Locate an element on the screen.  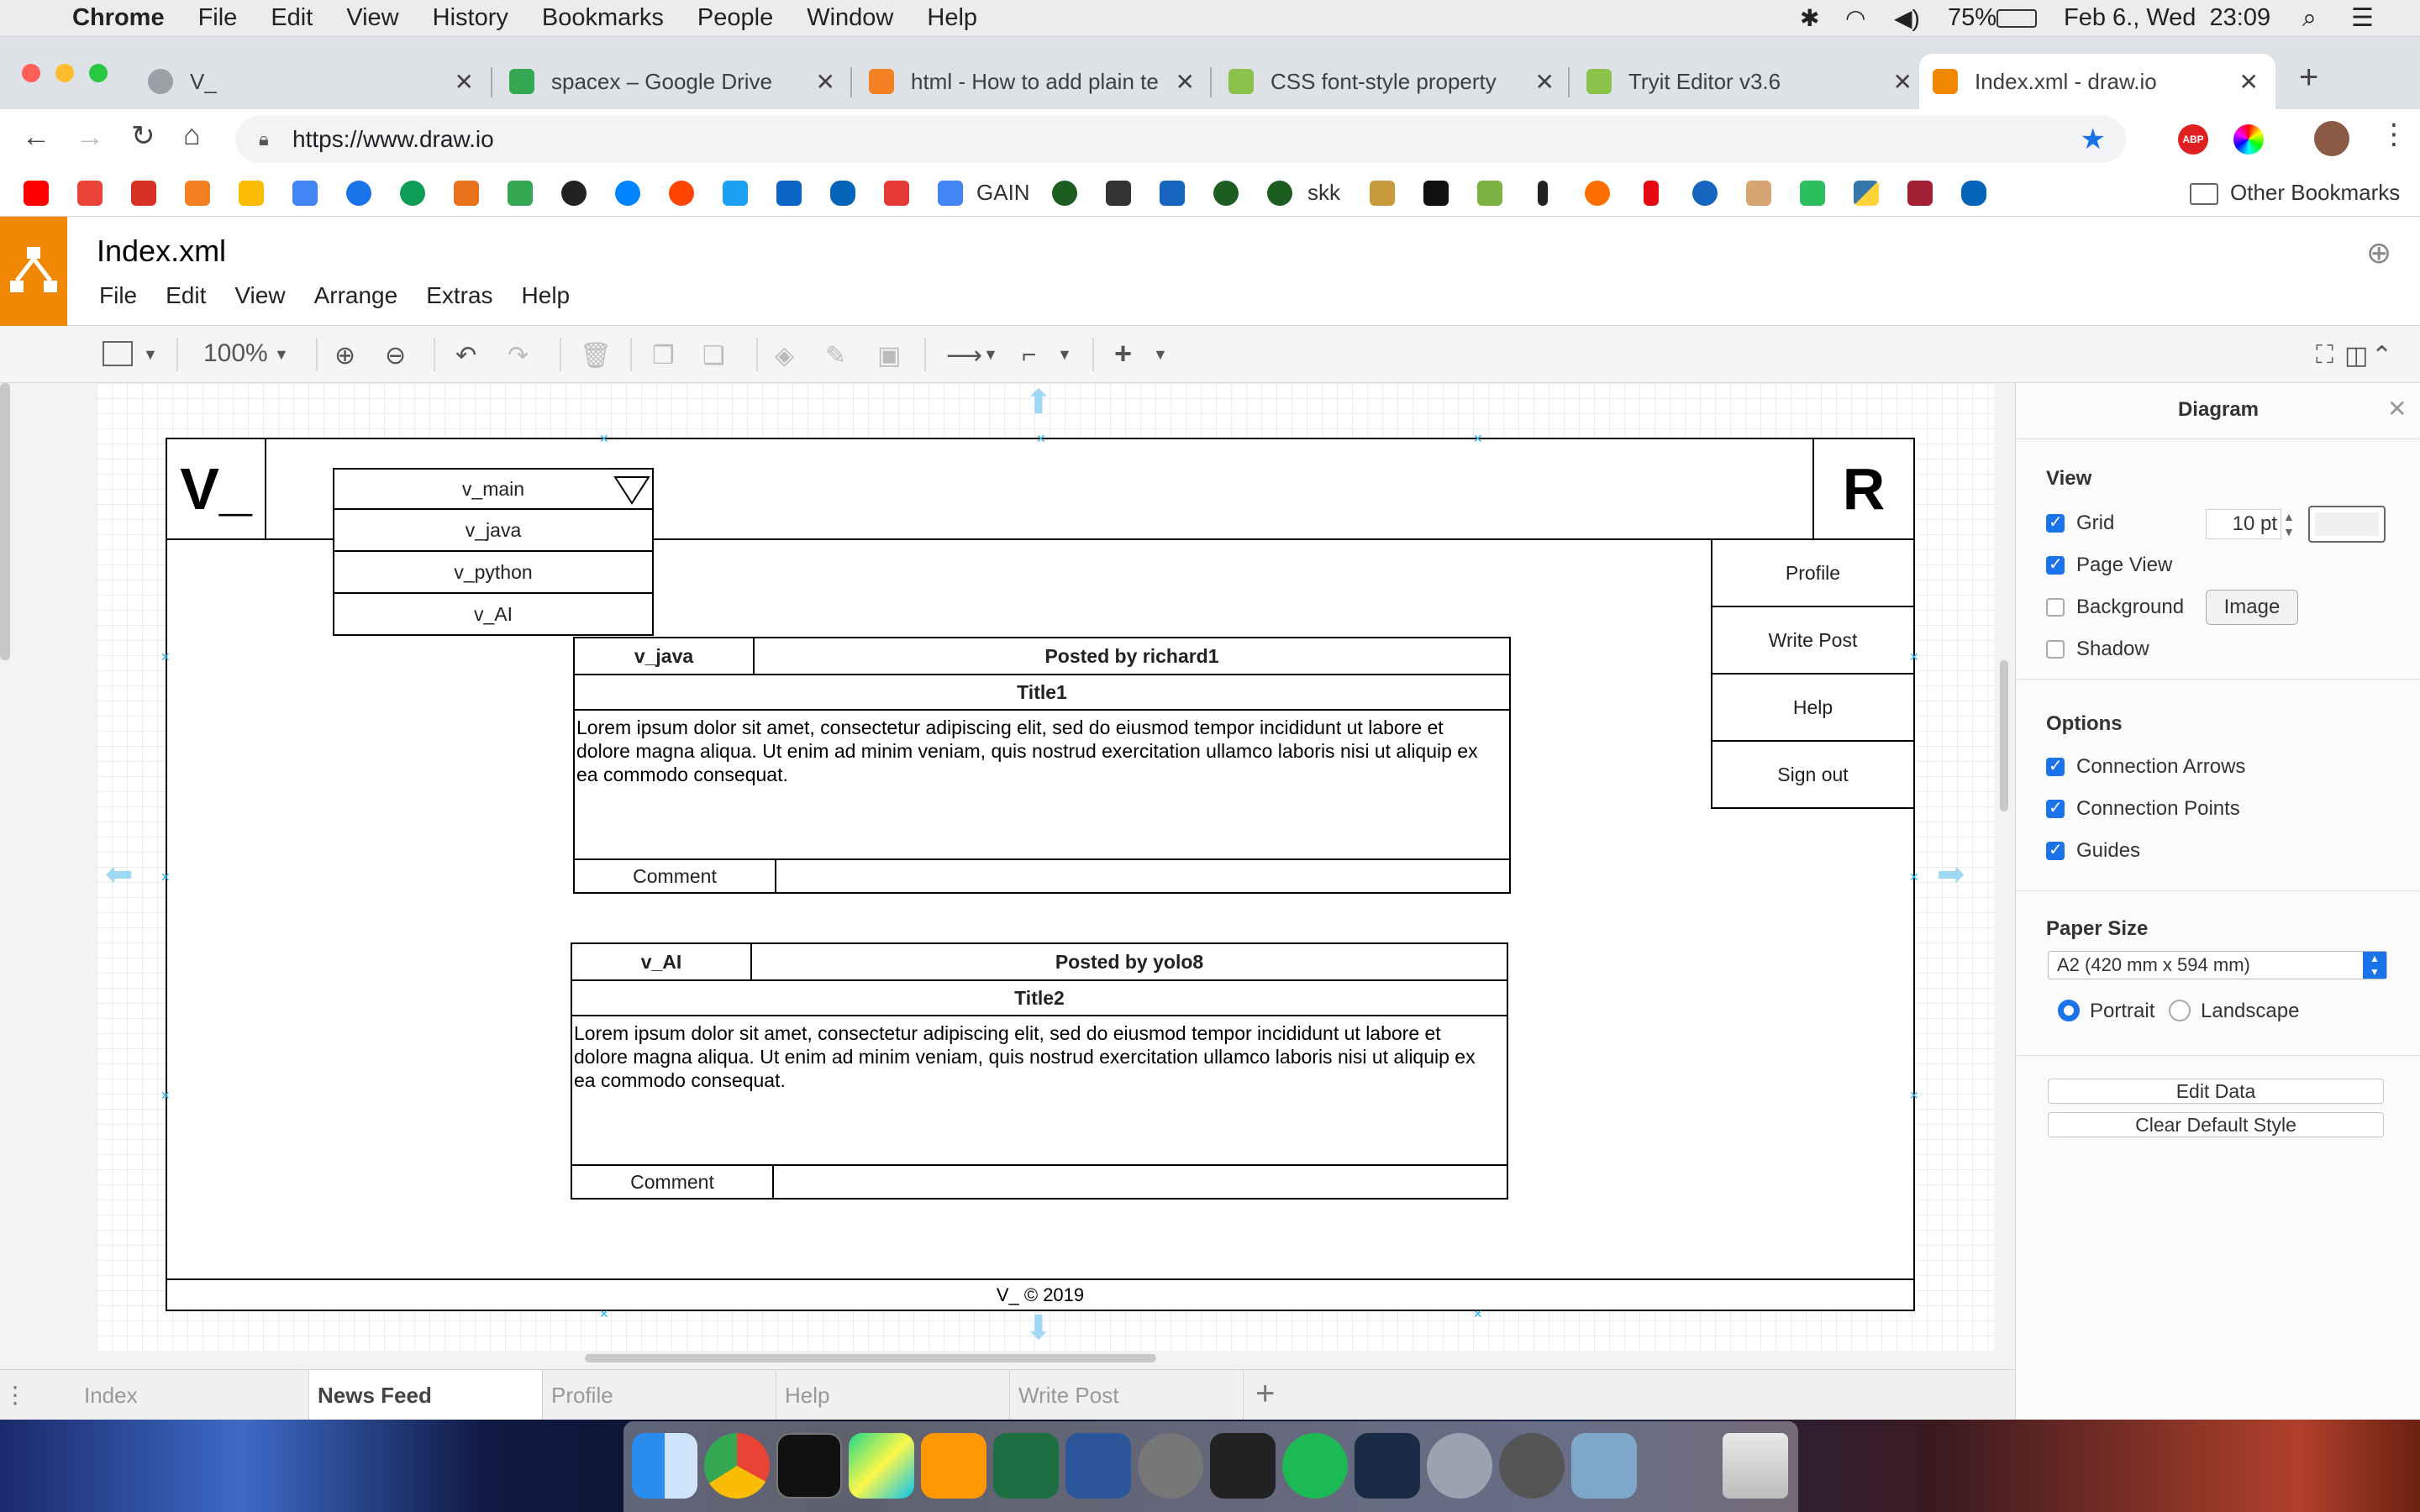
dropdown-item: v_java is located at coordinates (494, 530).